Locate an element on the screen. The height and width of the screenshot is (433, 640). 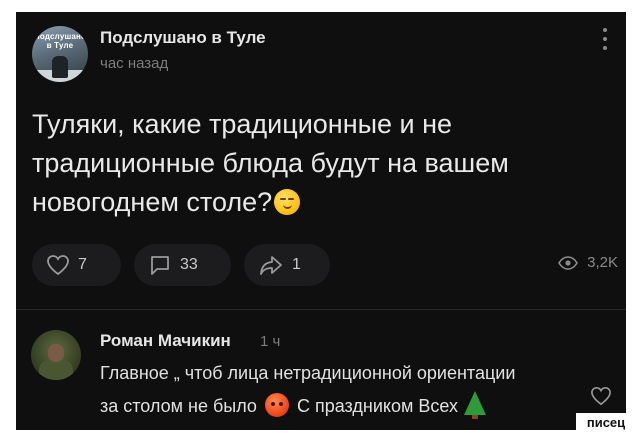
christmas-tree-icon is located at coordinates (474, 405).